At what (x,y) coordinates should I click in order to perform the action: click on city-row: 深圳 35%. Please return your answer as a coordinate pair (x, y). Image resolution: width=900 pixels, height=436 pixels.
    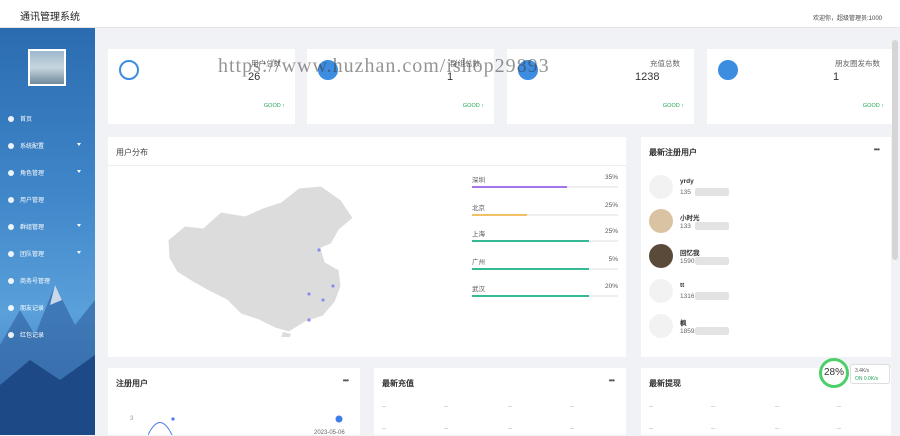
    Looking at the image, I should click on (545, 188).